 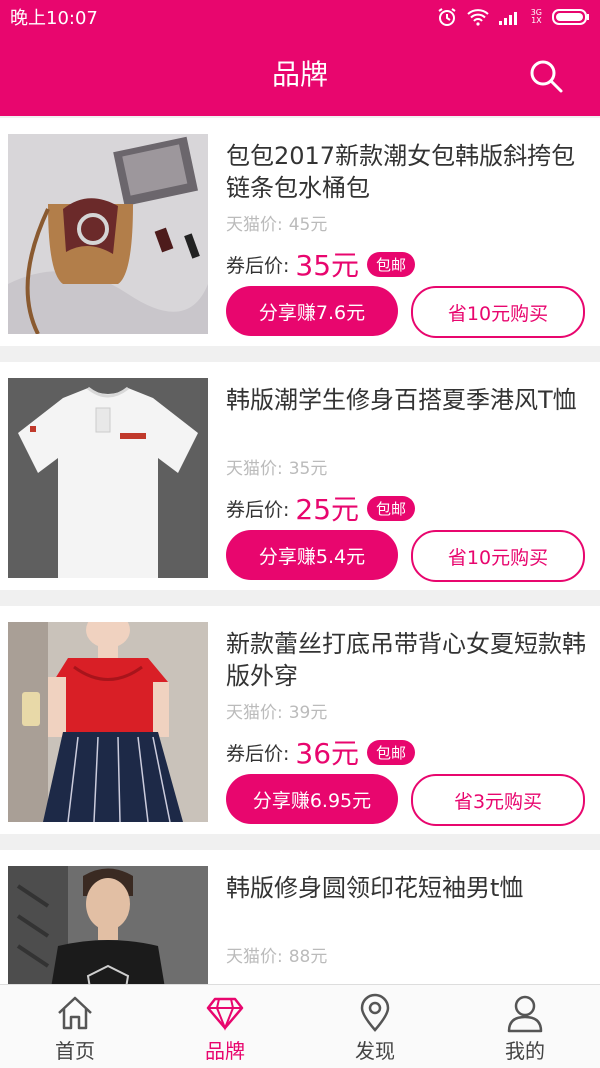 What do you see at coordinates (308, 225) in the screenshot?
I see `tmall-price: 45元` at bounding box center [308, 225].